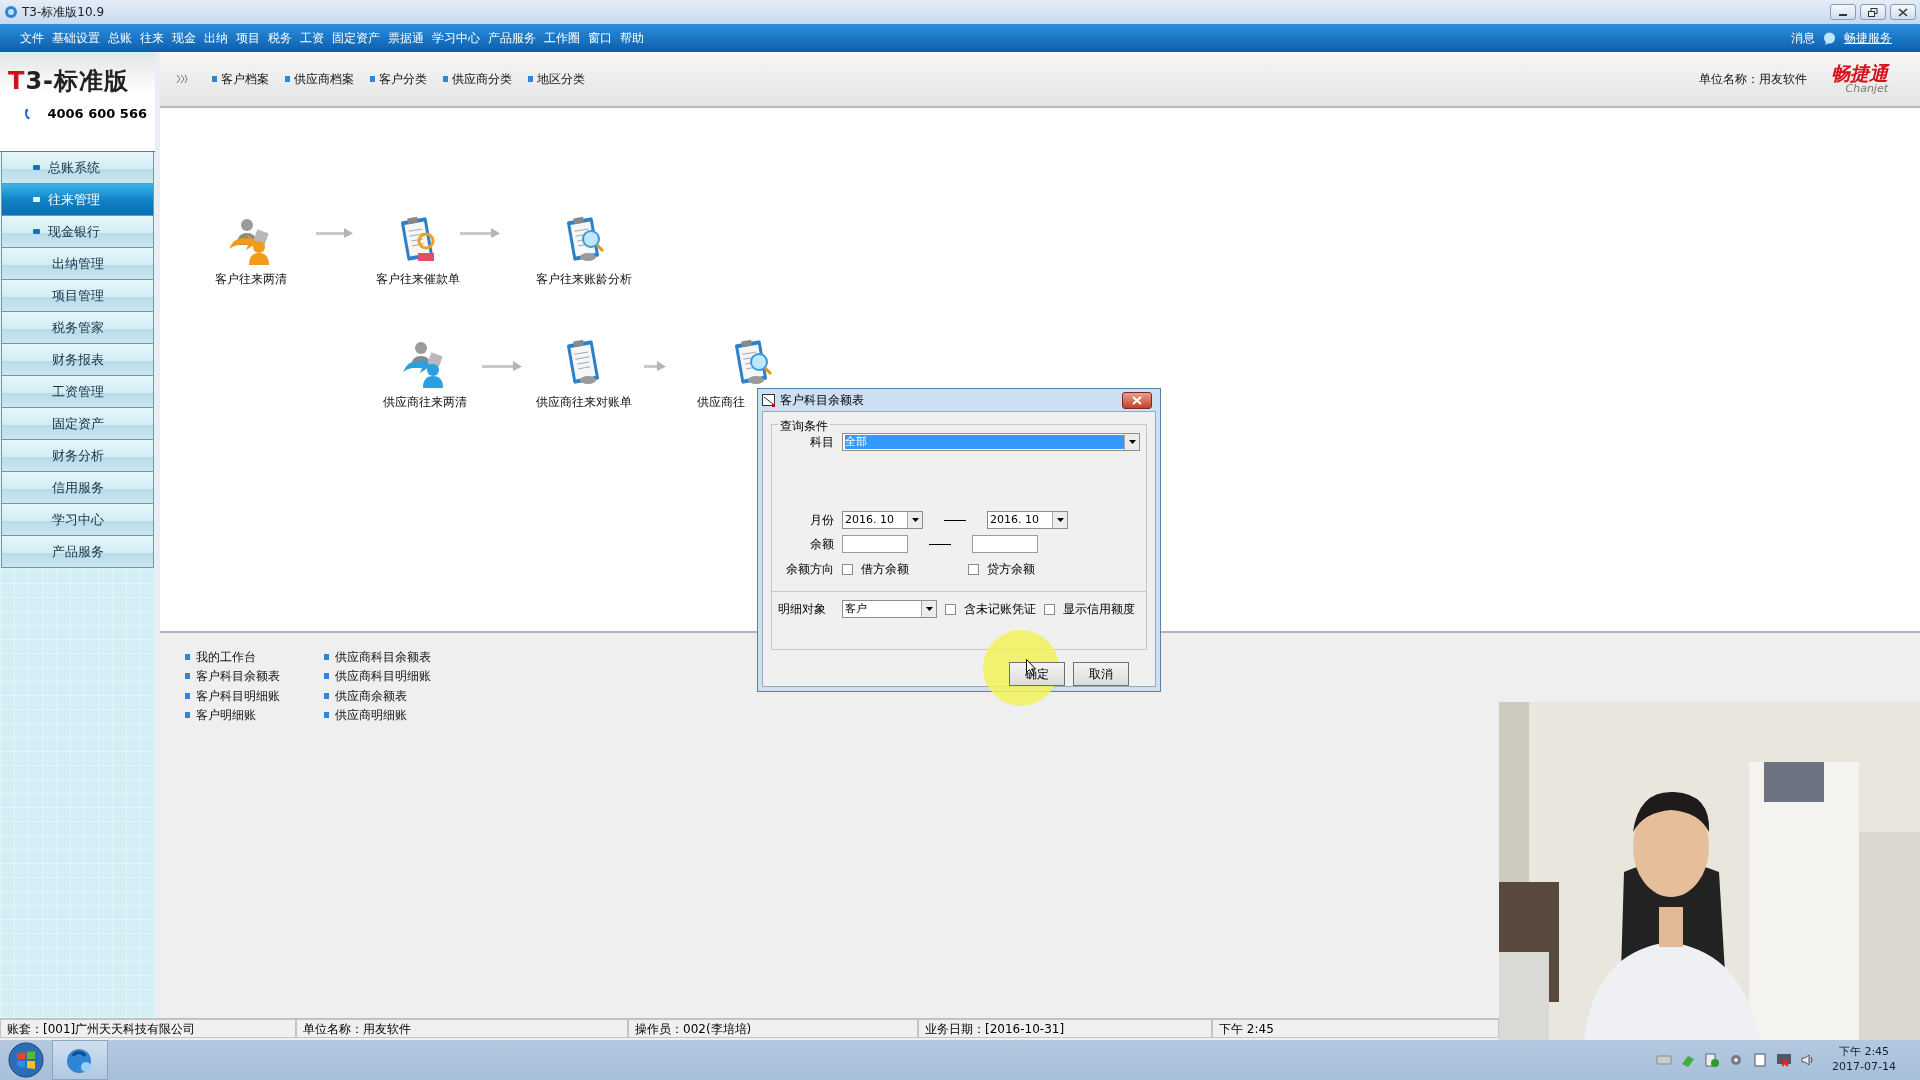 This screenshot has width=1920, height=1080. I want to click on flow-label: 供应商往, so click(721, 402).